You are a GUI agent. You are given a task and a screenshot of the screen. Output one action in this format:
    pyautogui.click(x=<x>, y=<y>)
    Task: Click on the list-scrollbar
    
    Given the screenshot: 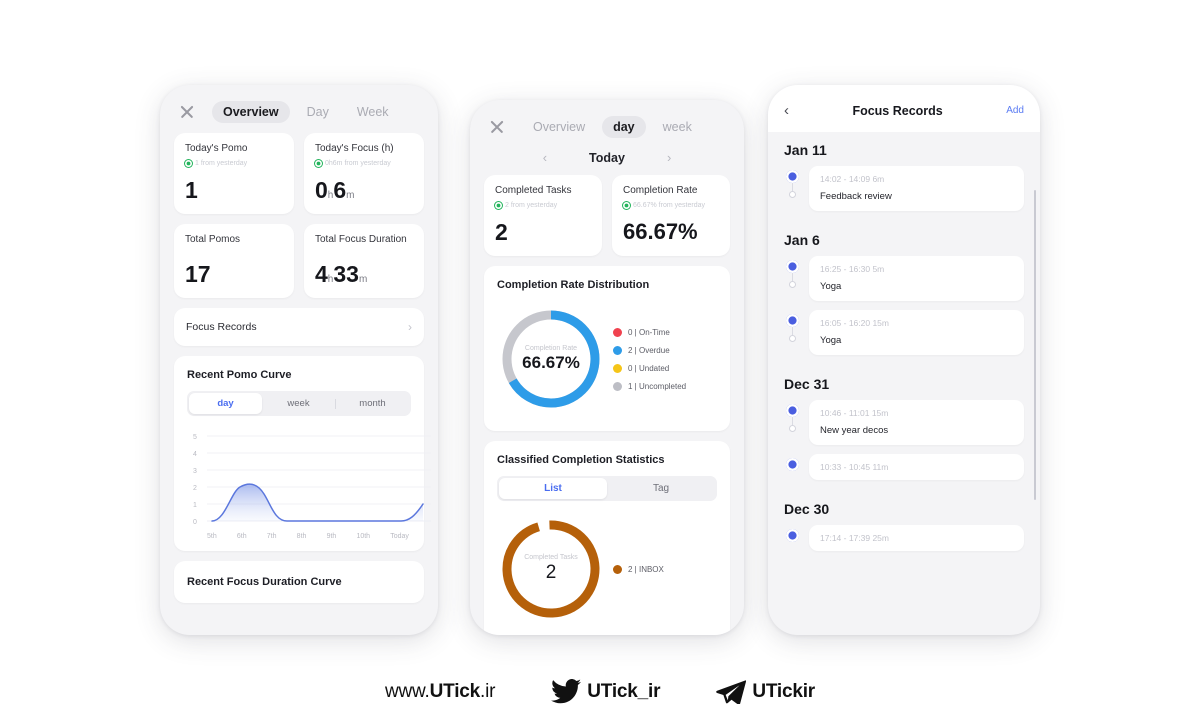 What is the action you would take?
    pyautogui.click(x=1034, y=345)
    